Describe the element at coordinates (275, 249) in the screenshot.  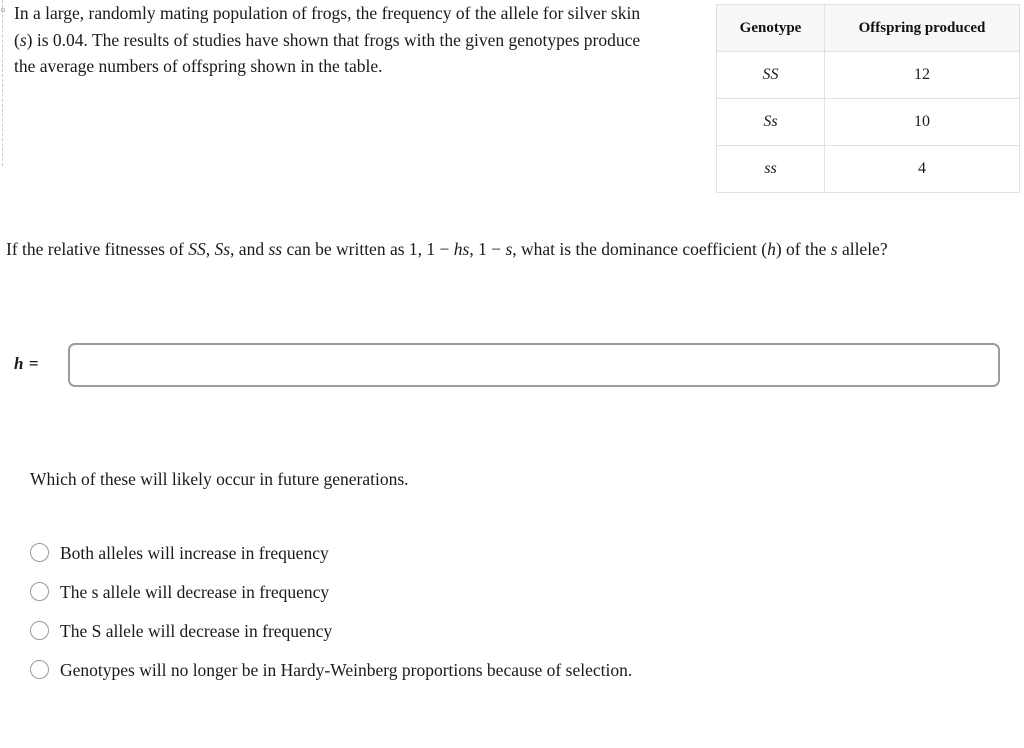
I see `question-genotype-ss: ss` at that location.